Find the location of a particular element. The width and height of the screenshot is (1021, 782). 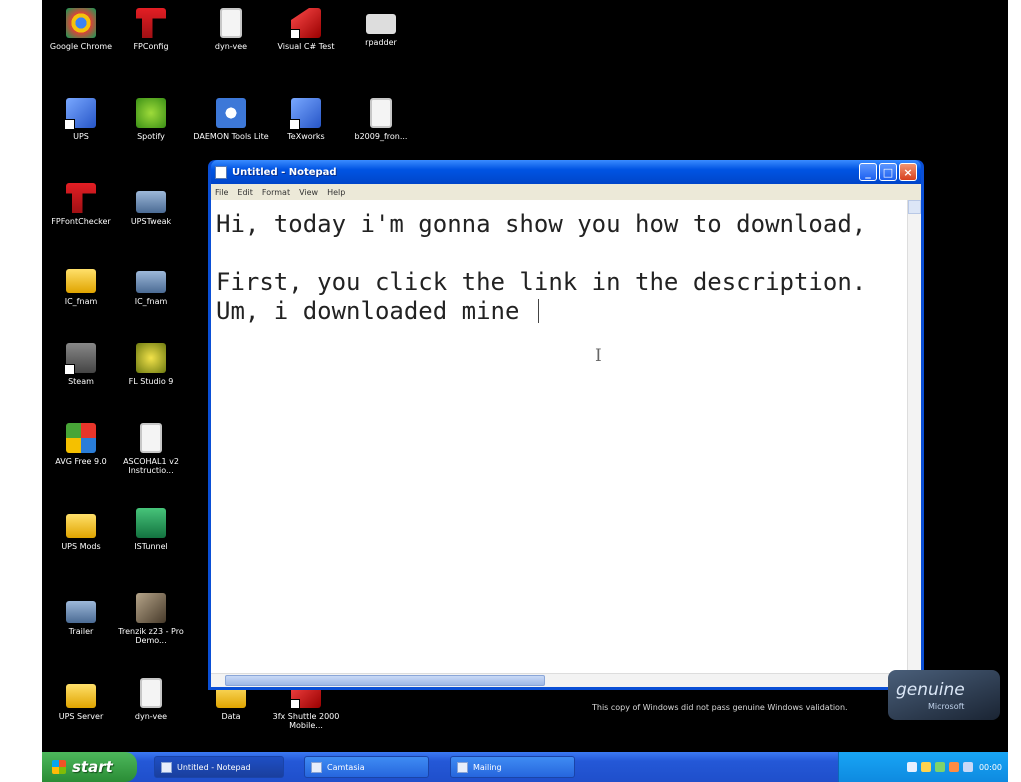

taskbar-item-mailing: Mailing is located at coordinates (512, 767).